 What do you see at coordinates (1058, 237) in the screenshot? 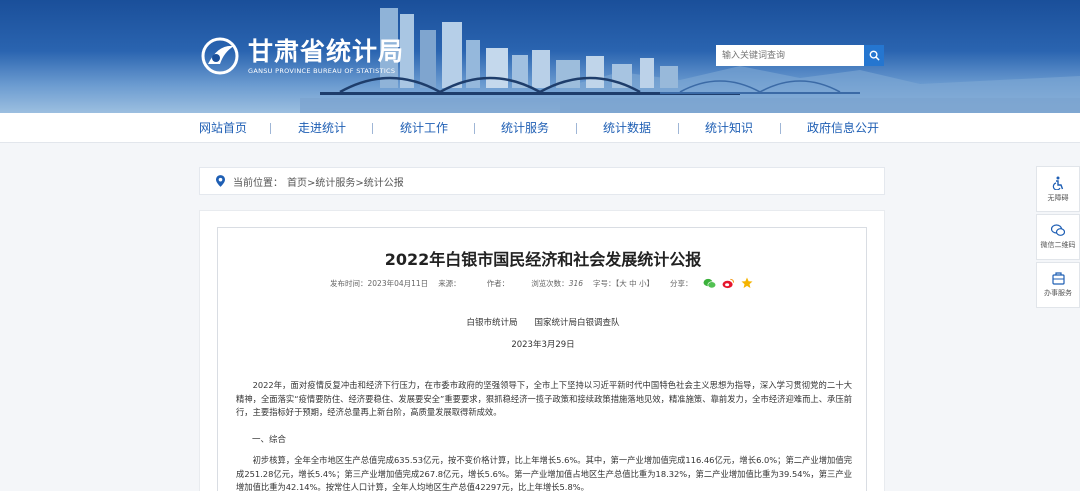
I see `wechat-qr-button: 微信二维码` at bounding box center [1058, 237].